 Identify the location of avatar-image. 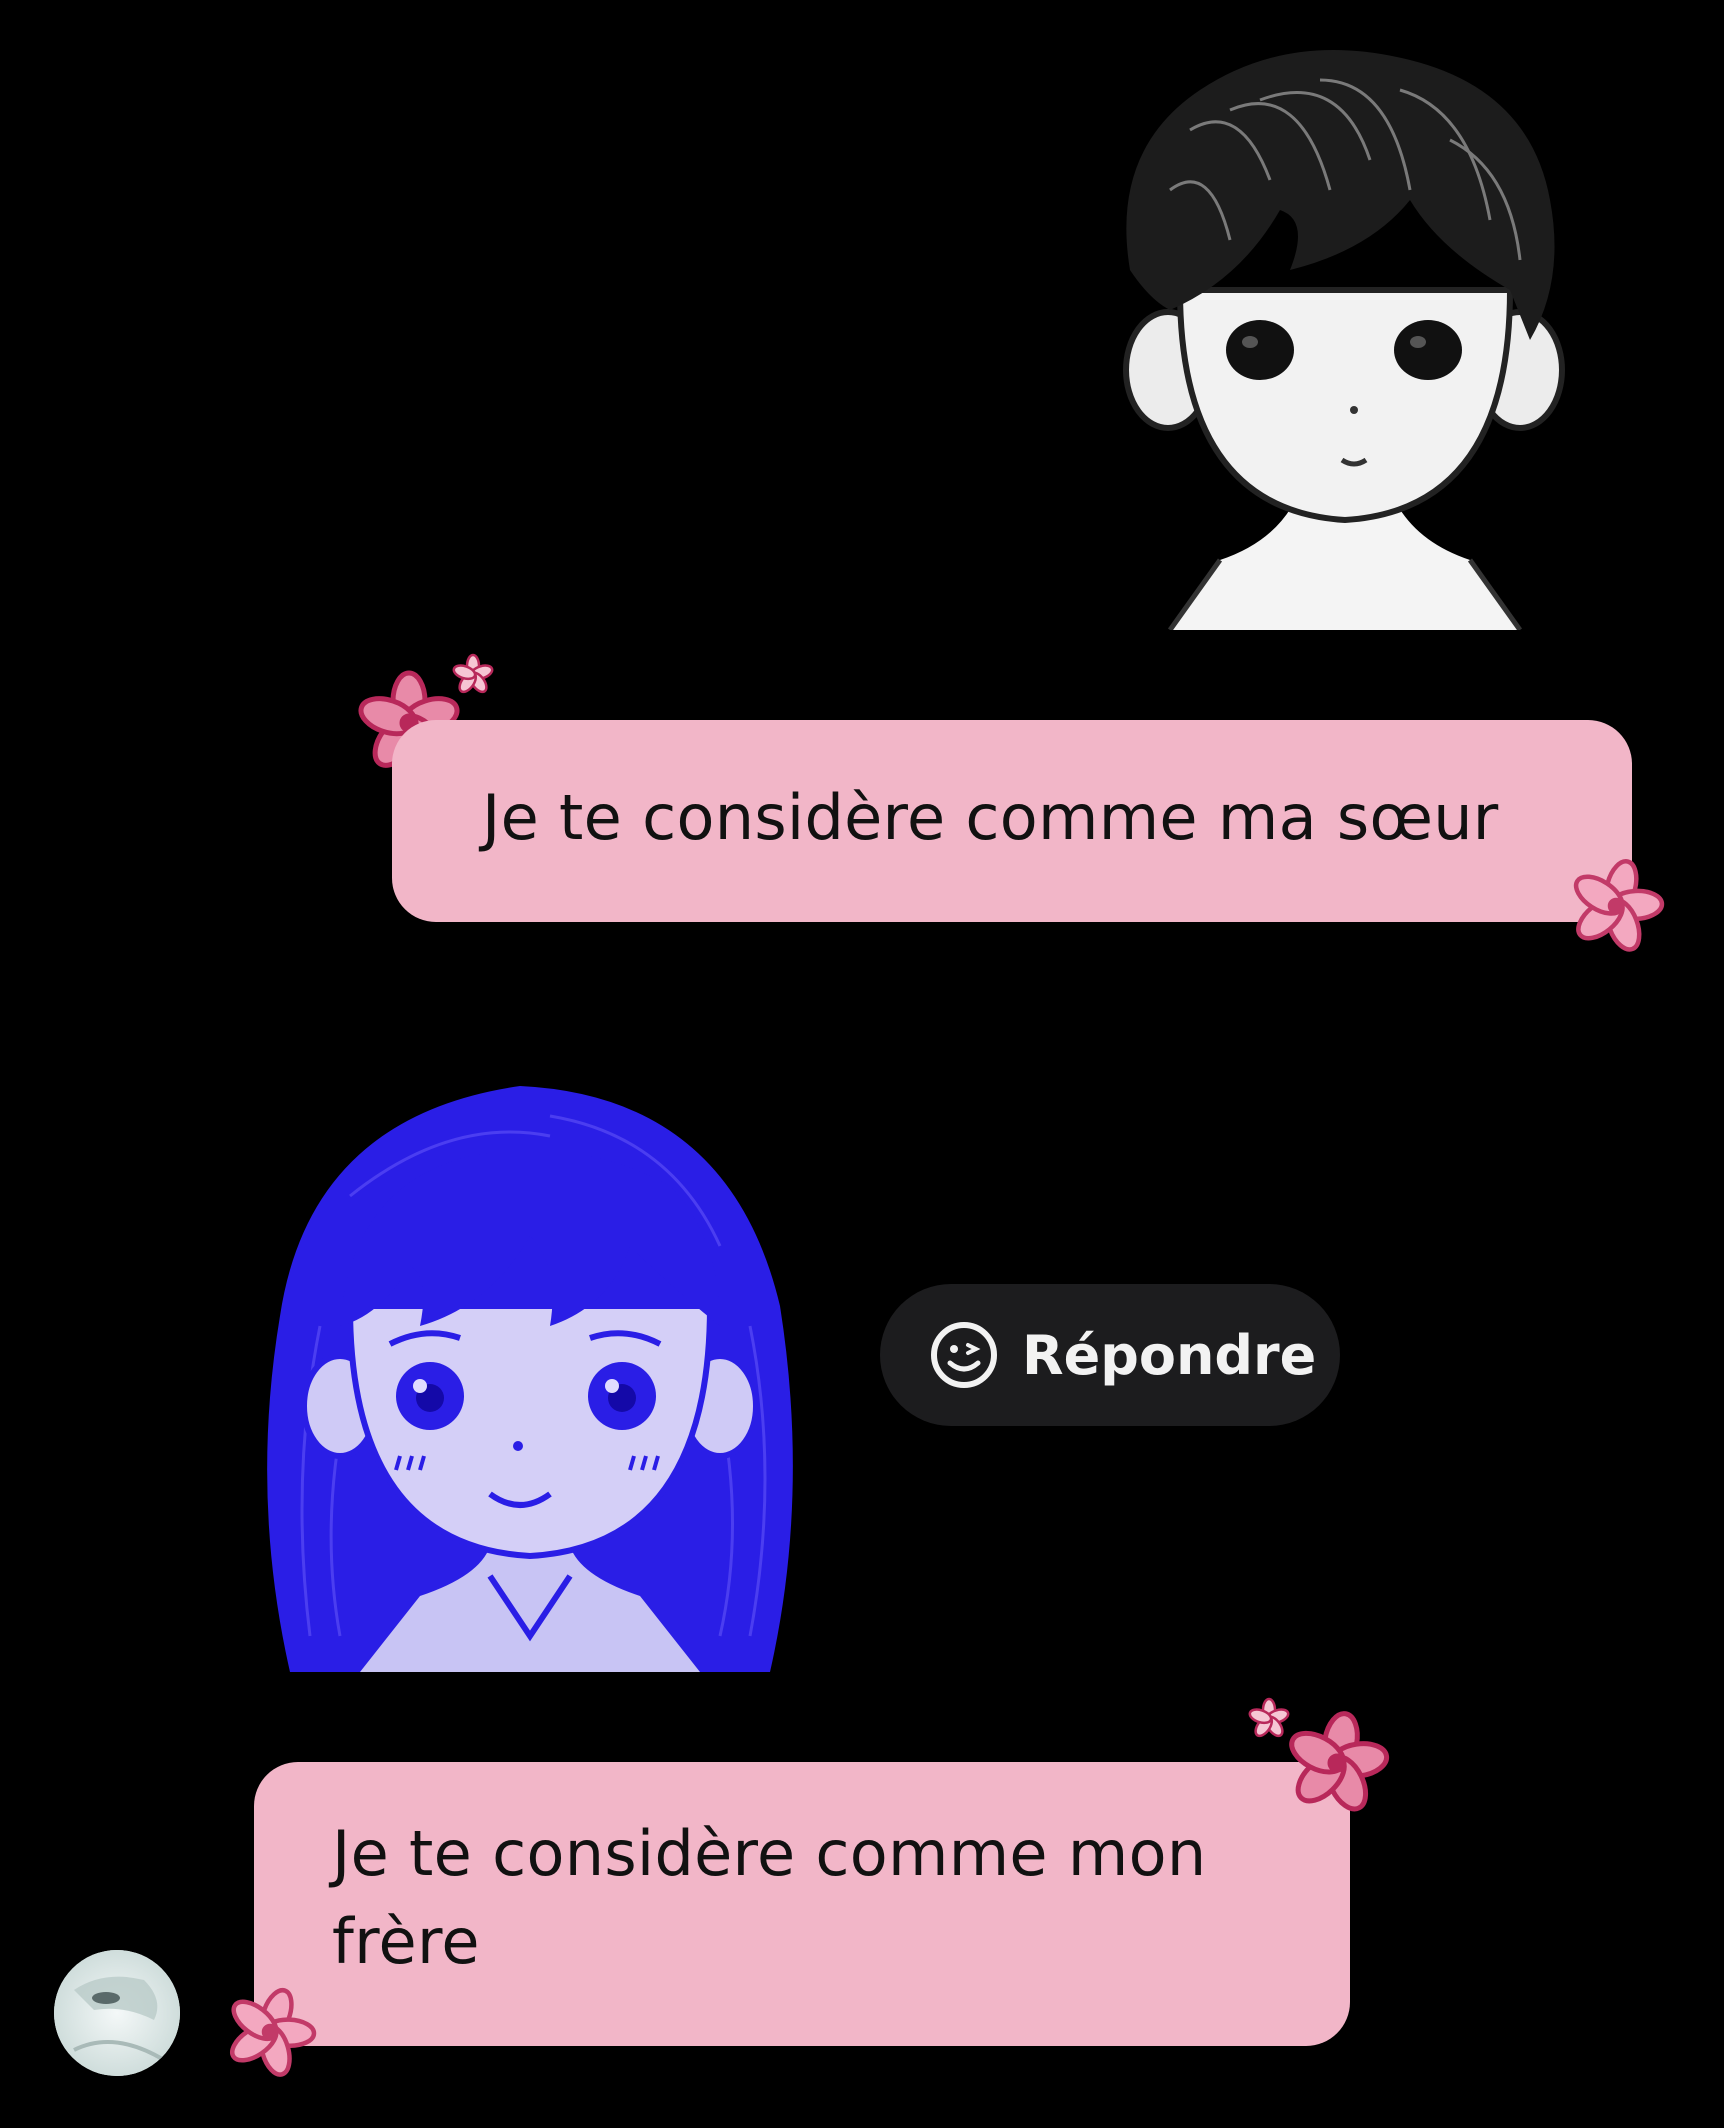
(117, 2013).